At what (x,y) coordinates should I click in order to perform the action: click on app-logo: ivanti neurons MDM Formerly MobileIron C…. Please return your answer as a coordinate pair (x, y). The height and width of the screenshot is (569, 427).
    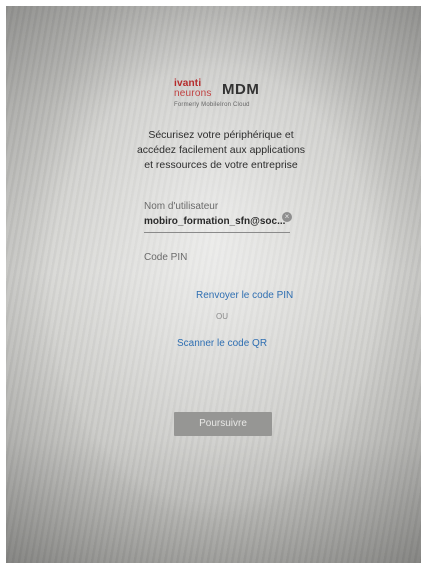
    Looking at the image, I should click on (229, 99).